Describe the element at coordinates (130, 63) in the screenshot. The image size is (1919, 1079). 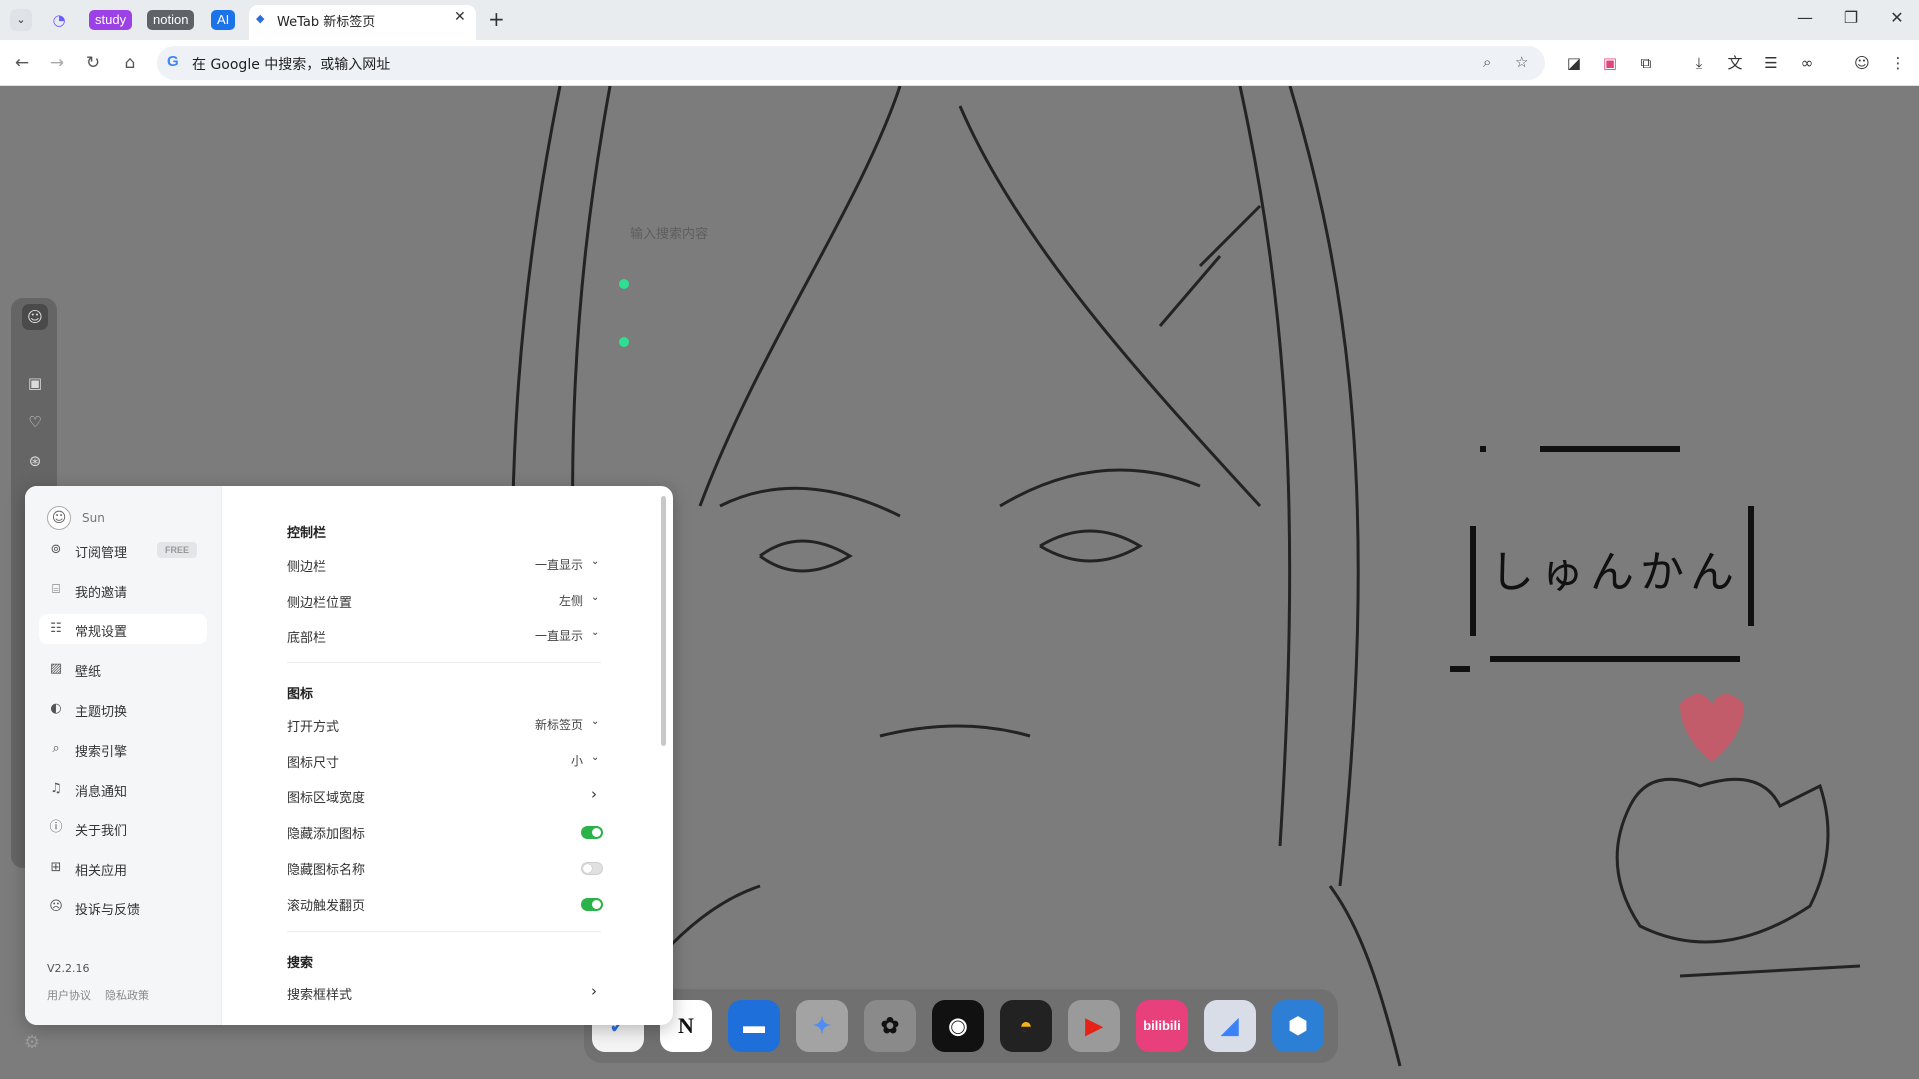
I see `home-icon: ⌂` at that location.